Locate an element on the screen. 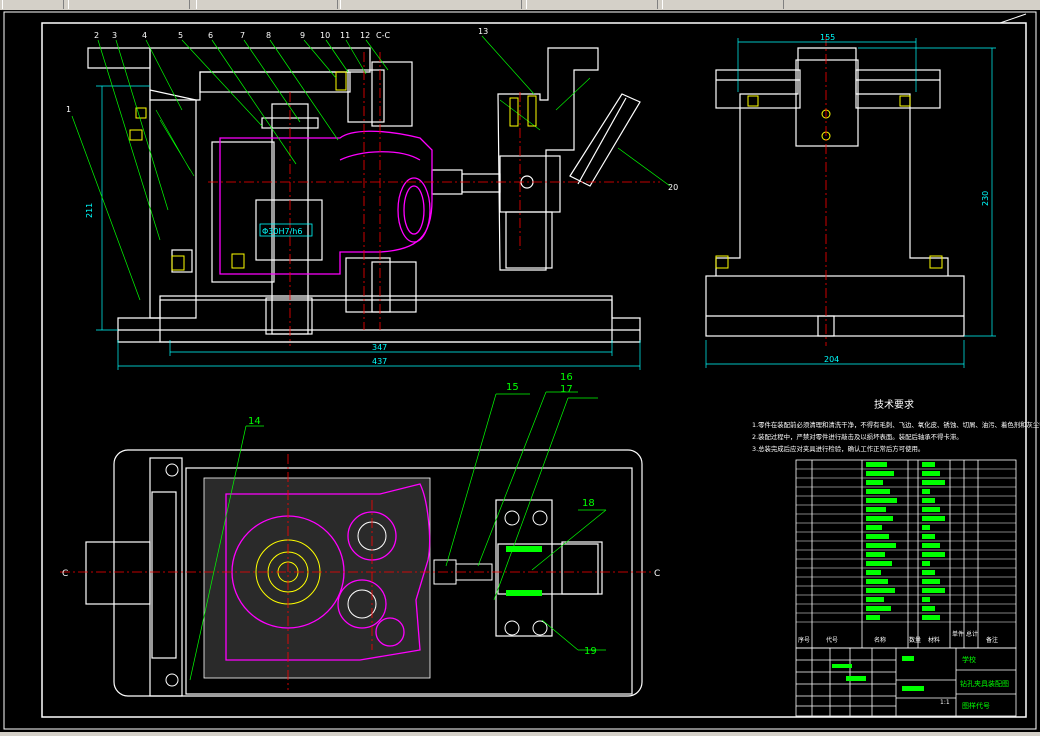  side-view is located at coordinates (835, 192).